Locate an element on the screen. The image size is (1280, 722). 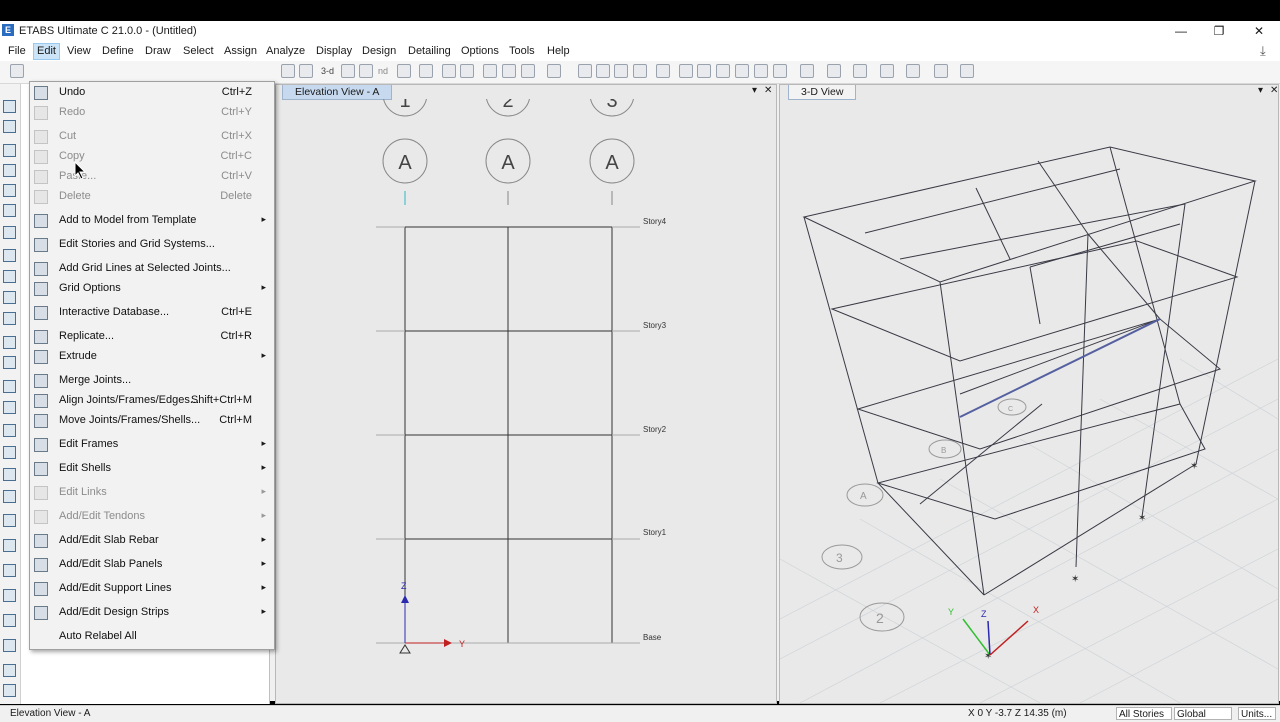
zoom-window-icon is located at coordinates (288, 71).